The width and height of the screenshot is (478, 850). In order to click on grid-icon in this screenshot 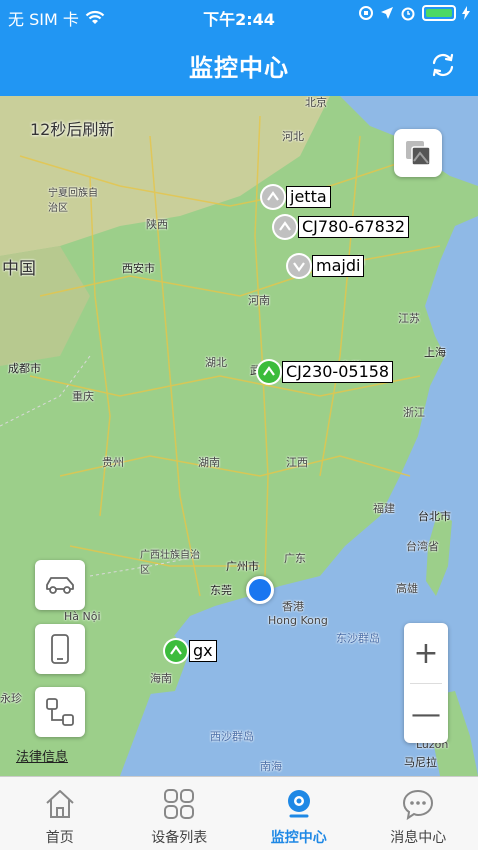, I will do `click(179, 804)`.